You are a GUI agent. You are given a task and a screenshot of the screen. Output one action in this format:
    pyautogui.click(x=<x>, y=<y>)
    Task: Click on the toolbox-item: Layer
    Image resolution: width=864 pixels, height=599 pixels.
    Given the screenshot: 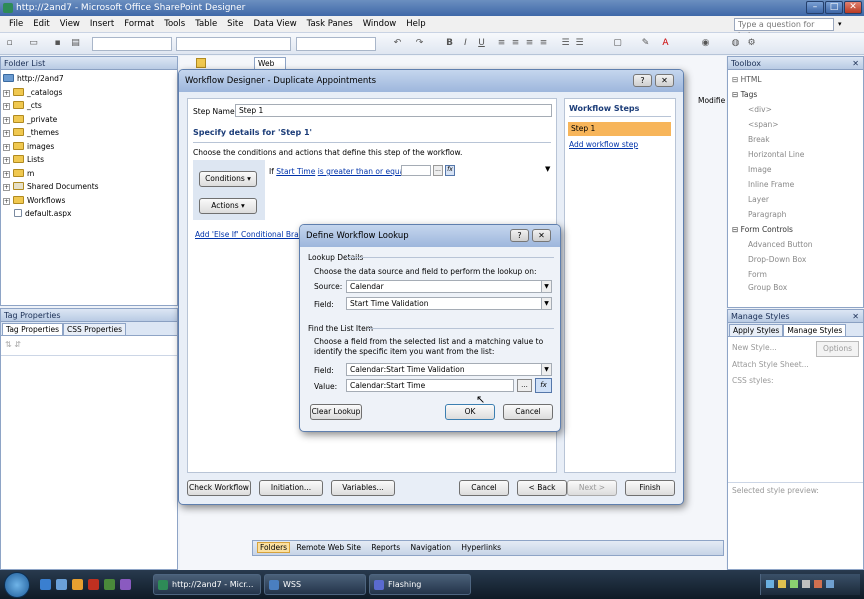 What is the action you would take?
    pyautogui.click(x=795, y=199)
    